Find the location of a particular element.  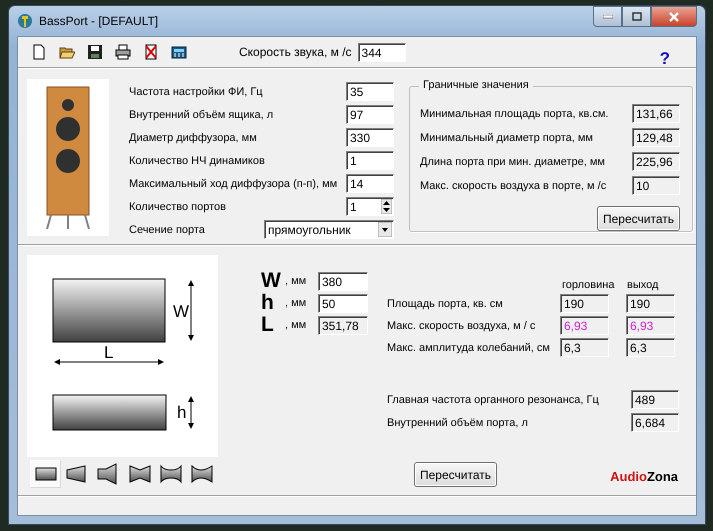

print-icon is located at coordinates (123, 52).